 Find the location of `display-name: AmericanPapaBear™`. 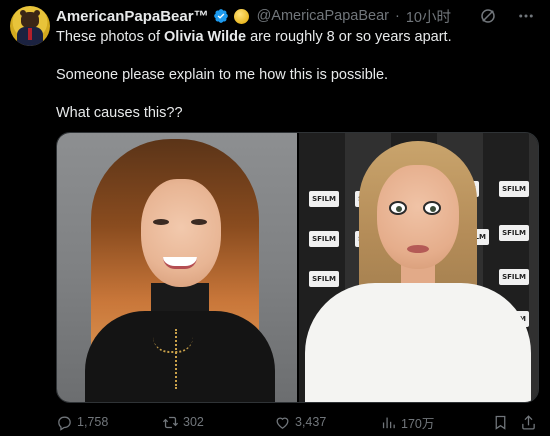

display-name: AmericanPapaBear™ is located at coordinates (132, 16).